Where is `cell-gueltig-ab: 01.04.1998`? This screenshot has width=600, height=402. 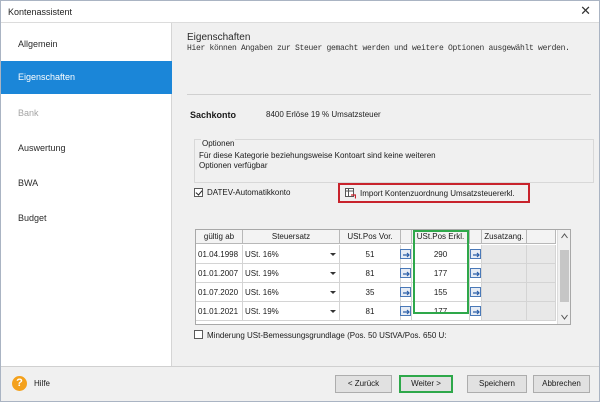
cell-gueltig-ab: 01.04.1998 is located at coordinates (219, 254).